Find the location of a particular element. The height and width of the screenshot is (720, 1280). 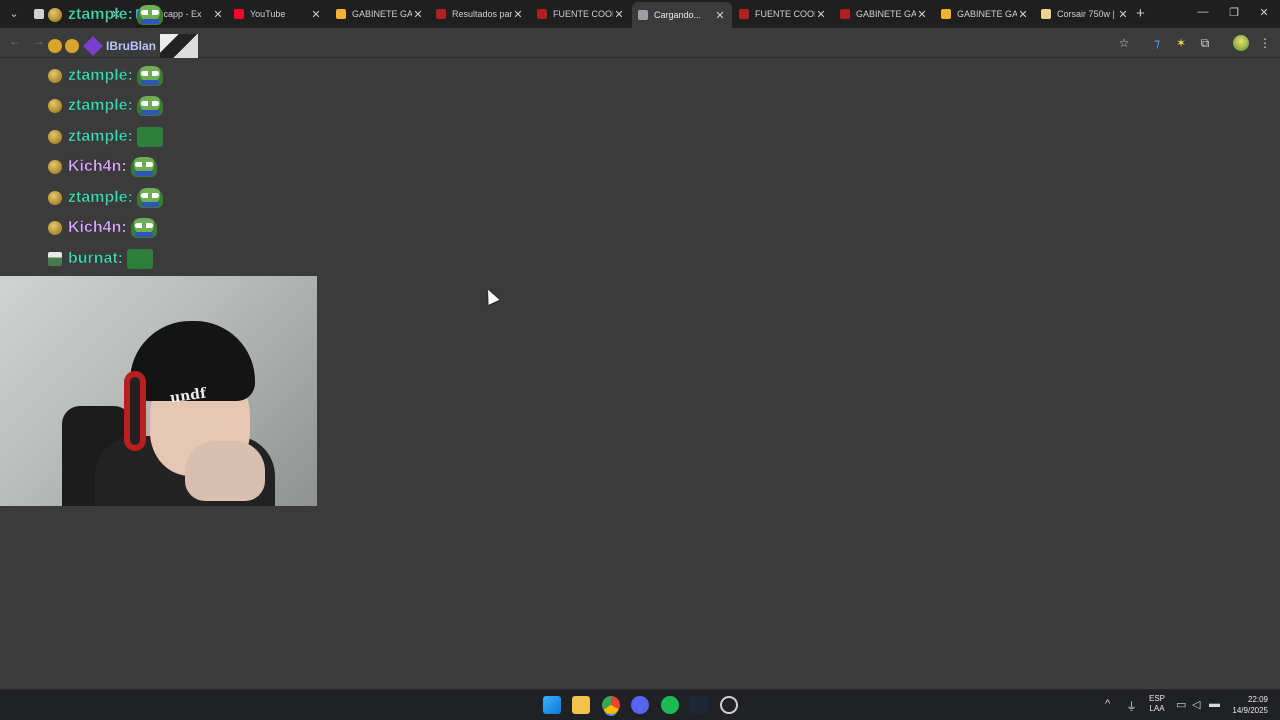

chat-message: burnat: is located at coordinates (101, 259).